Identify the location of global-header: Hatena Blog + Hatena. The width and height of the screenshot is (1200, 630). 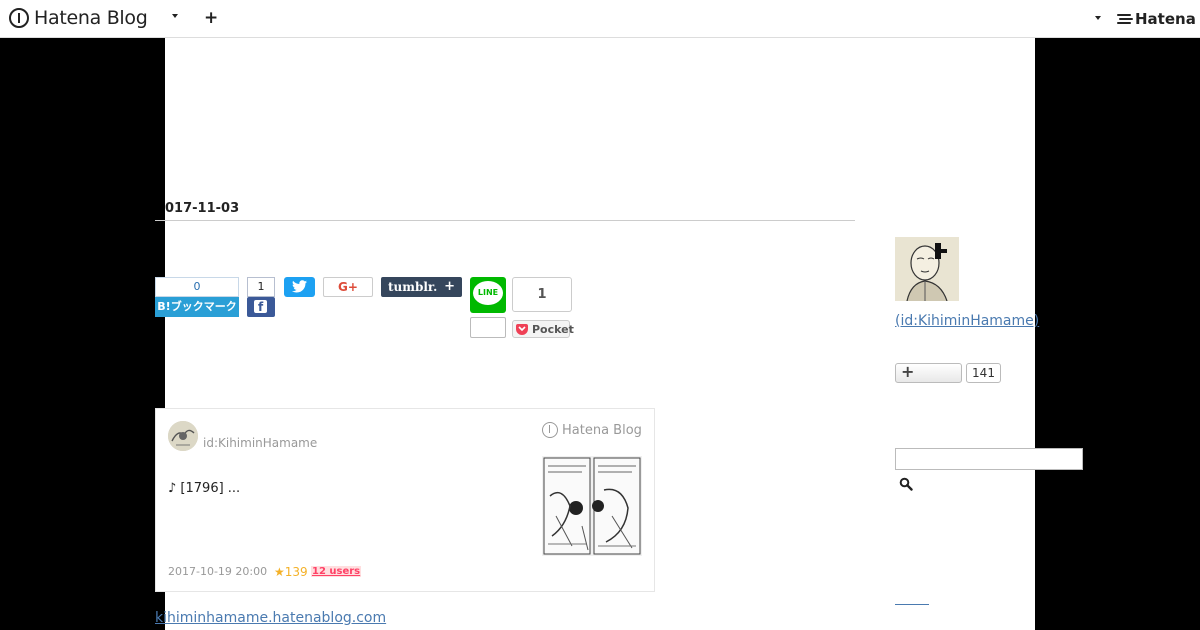
(600, 19).